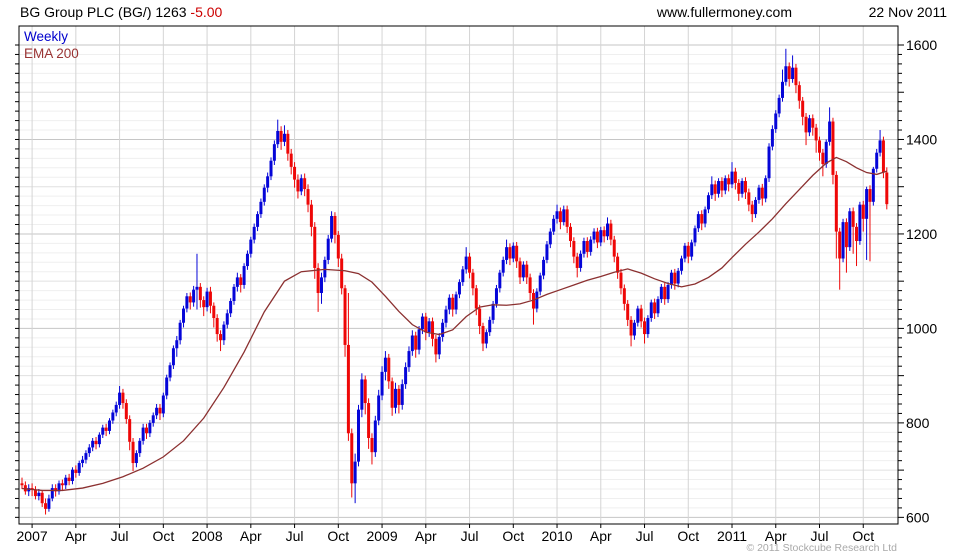 Image resolution: width=980 pixels, height=560 pixels. Describe the element at coordinates (918, 517) in the screenshot. I see `y-axis-label: 600` at that location.